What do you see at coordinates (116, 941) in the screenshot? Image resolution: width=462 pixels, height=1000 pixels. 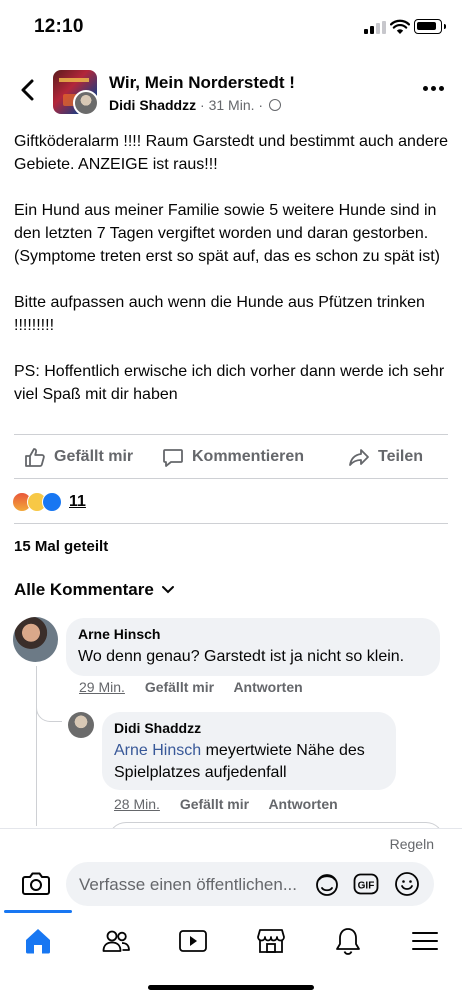 I see `friends-icon` at bounding box center [116, 941].